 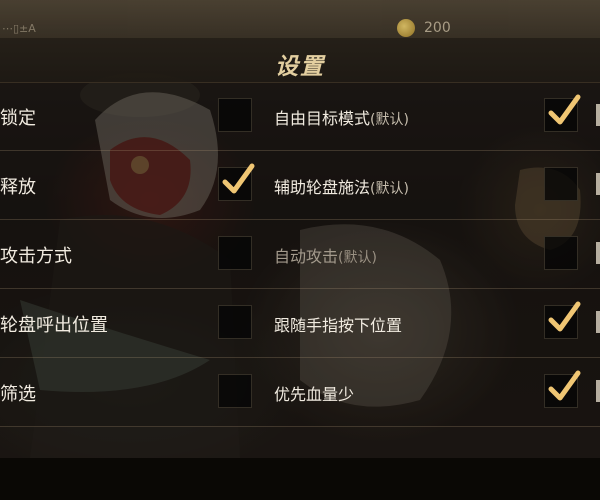 I want to click on setting-label-right: 自由目标模式(默认), so click(x=341, y=117).